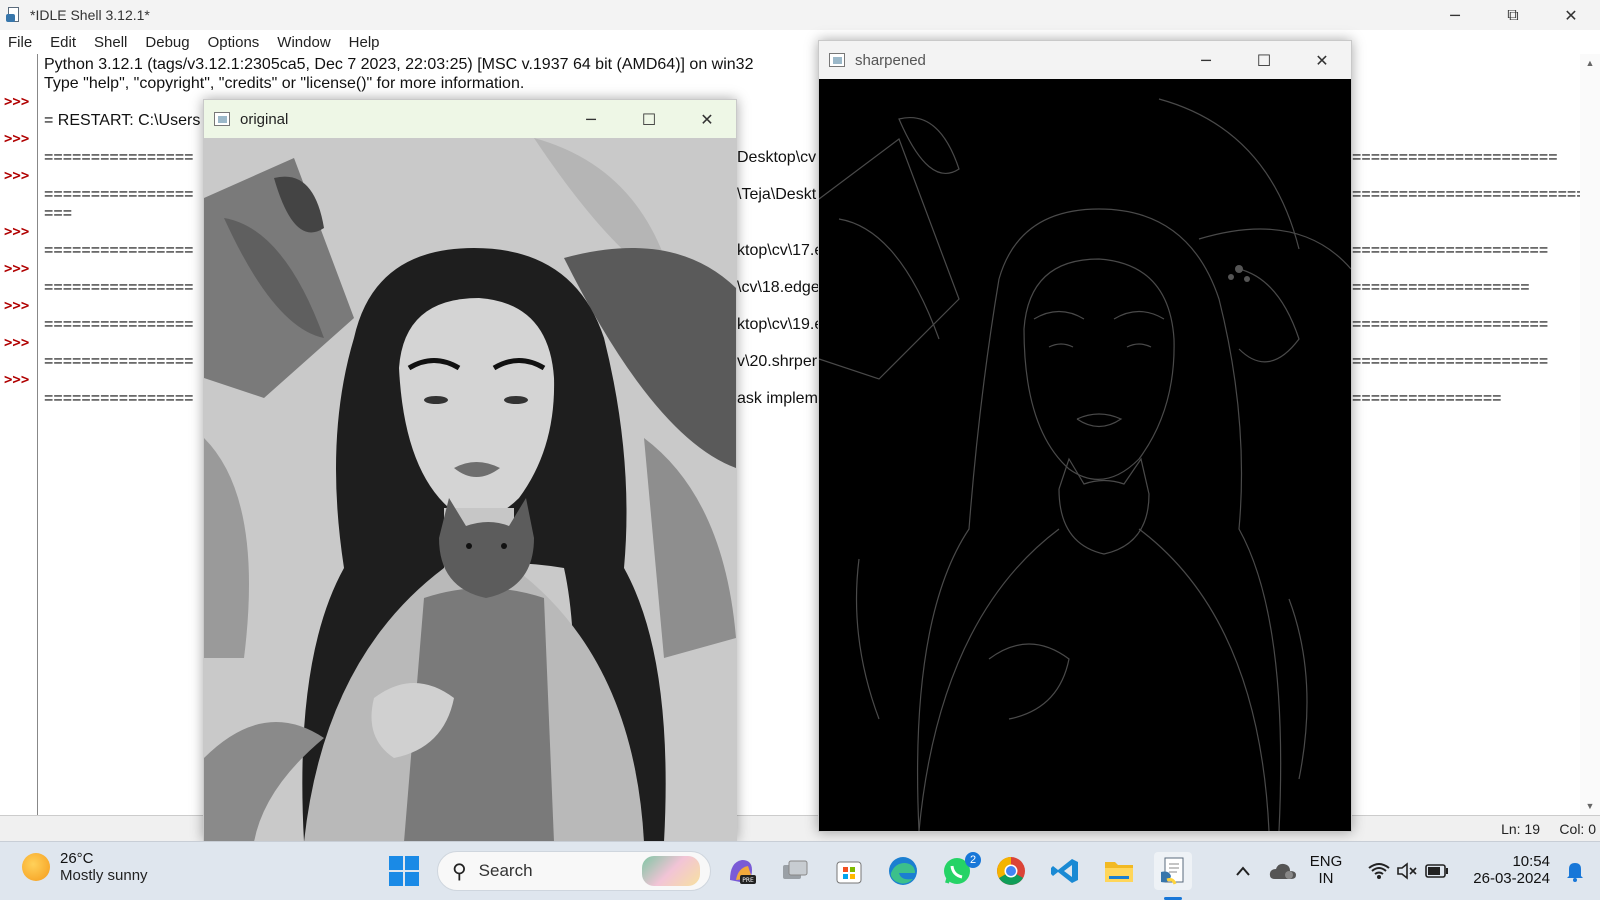 This screenshot has width=1600, height=900. I want to click on weather-text: 26°C Mostly sunny, so click(104, 867).